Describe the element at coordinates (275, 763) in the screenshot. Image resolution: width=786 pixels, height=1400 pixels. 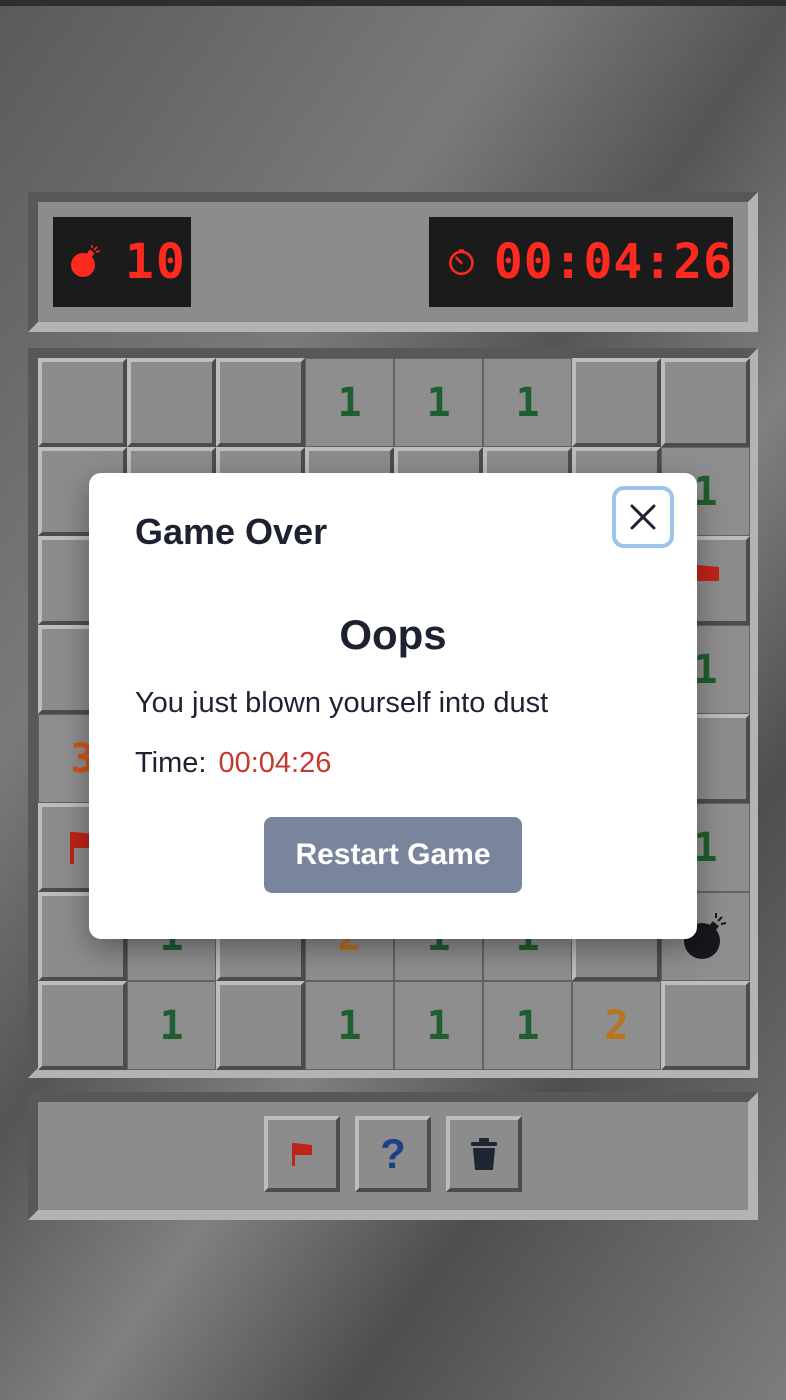
I see `time-value: 00:04:26` at that location.